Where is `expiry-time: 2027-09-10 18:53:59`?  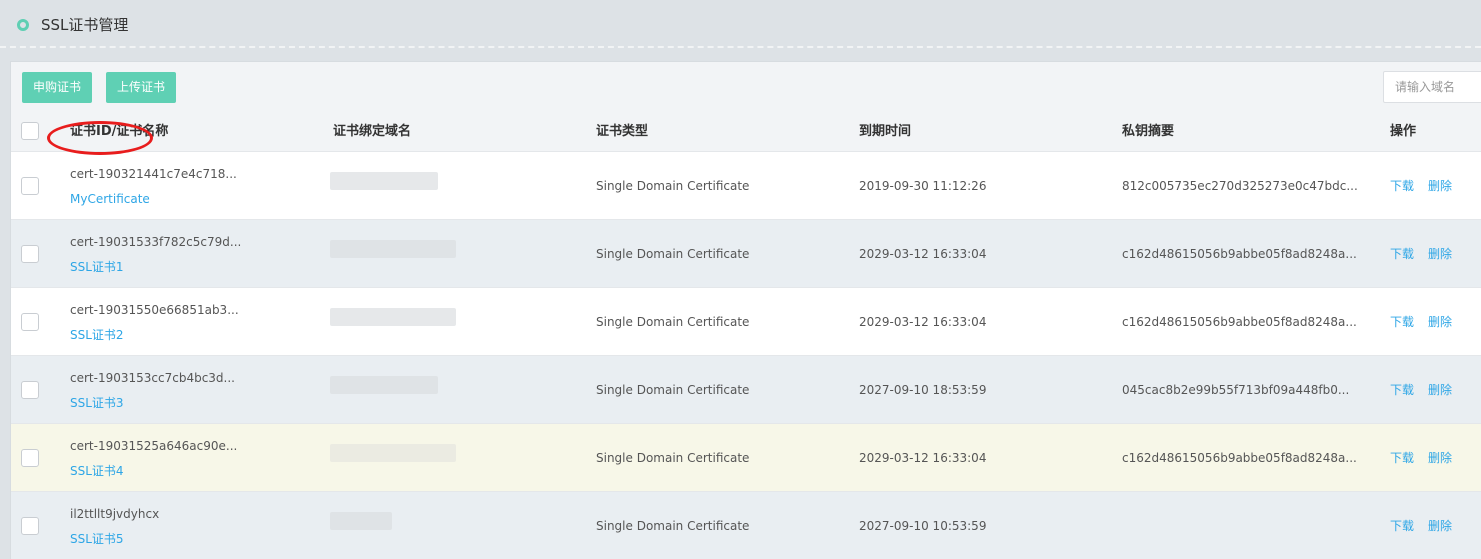 expiry-time: 2027-09-10 18:53:59 is located at coordinates (923, 390).